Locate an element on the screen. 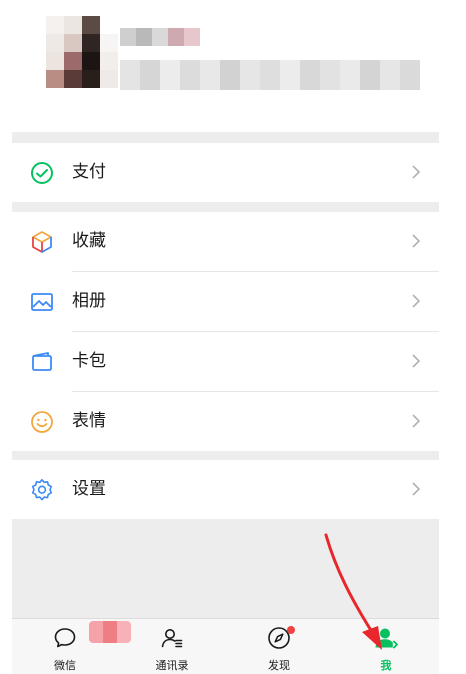  menu-item-label: 表情 is located at coordinates (89, 421).